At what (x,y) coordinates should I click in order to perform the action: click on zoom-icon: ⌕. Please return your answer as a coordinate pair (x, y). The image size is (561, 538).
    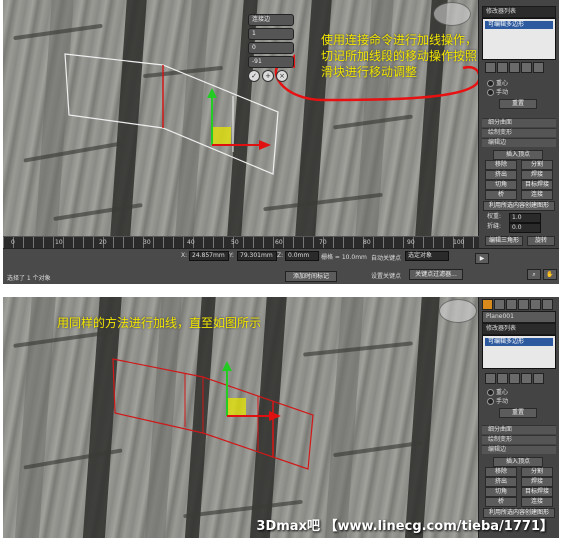
    Looking at the image, I should click on (534, 274).